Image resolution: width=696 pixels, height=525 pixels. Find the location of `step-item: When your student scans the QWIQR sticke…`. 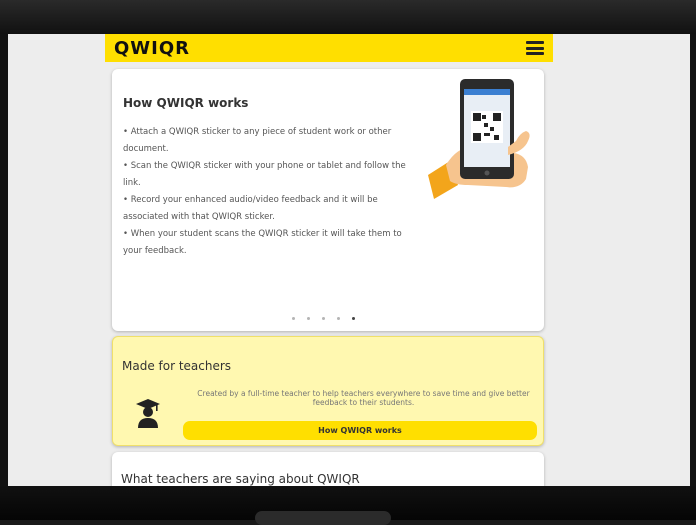

step-item: When your student scans the QWIQR sticke… is located at coordinates (268, 243).